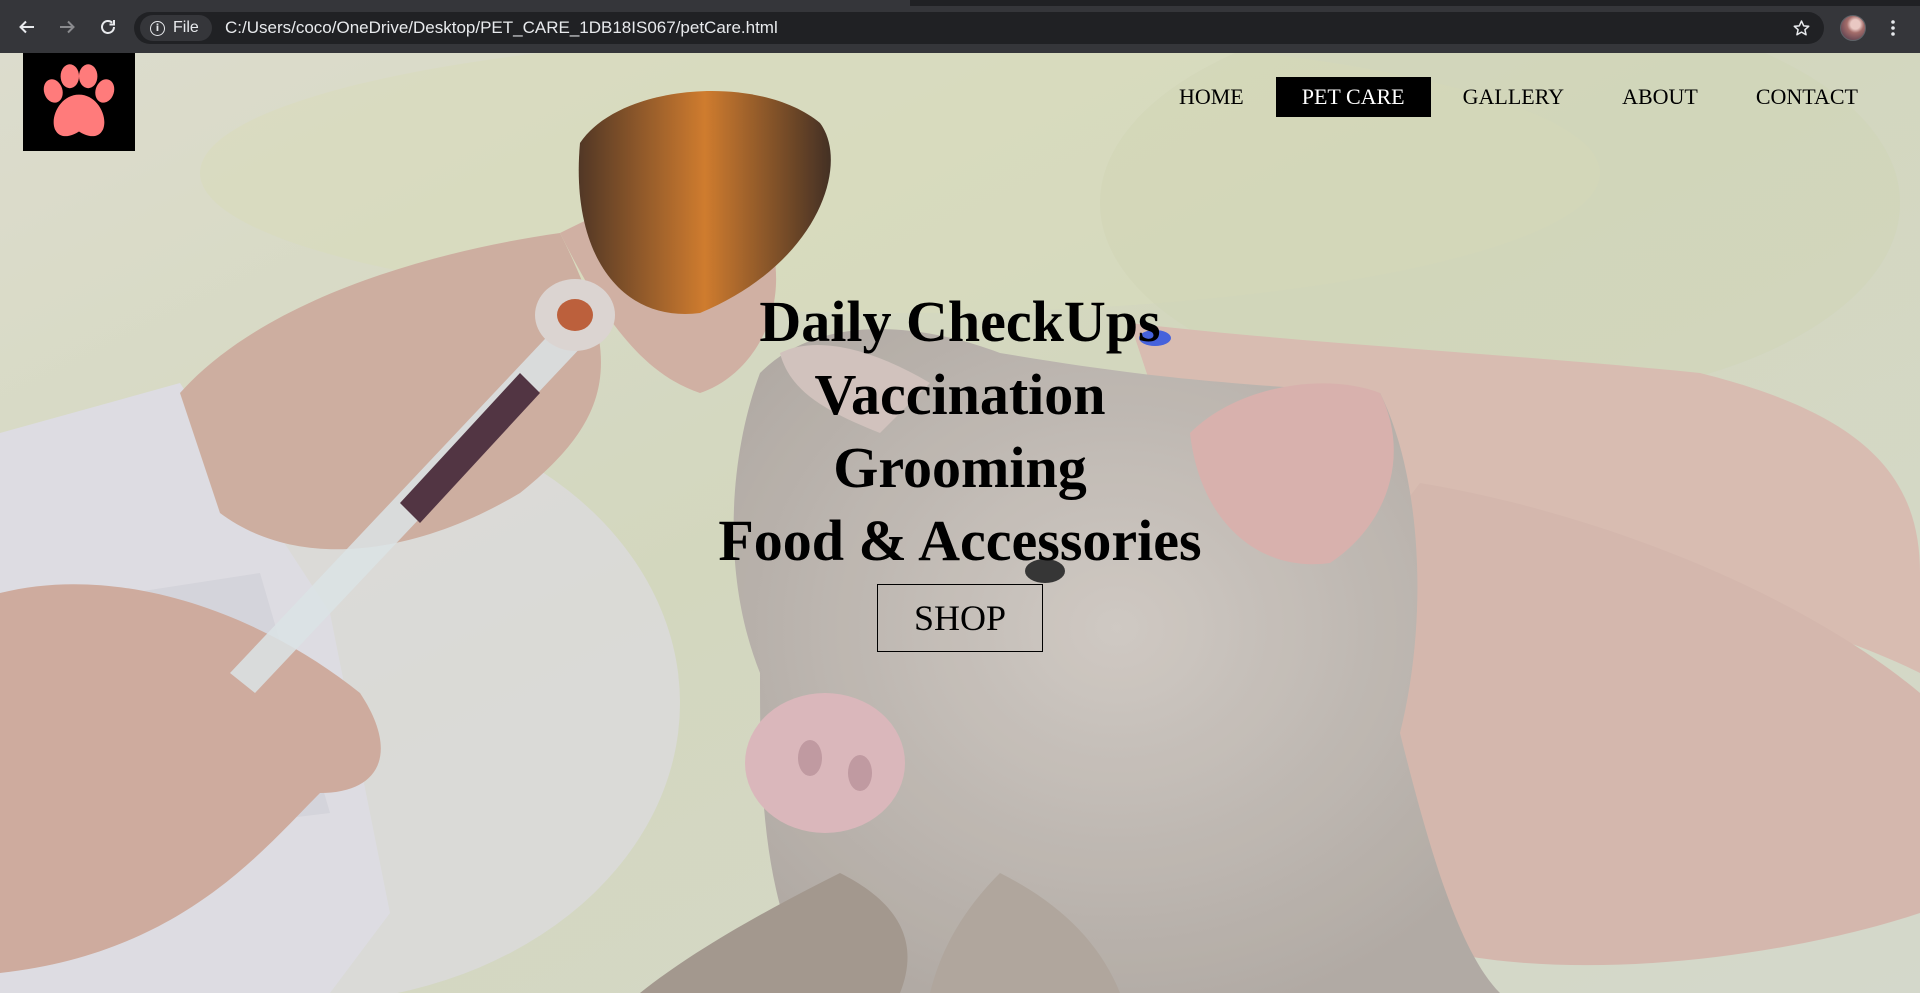 Image resolution: width=1920 pixels, height=993 pixels. Describe the element at coordinates (157, 28) in the screenshot. I see `info-icon: i` at that location.